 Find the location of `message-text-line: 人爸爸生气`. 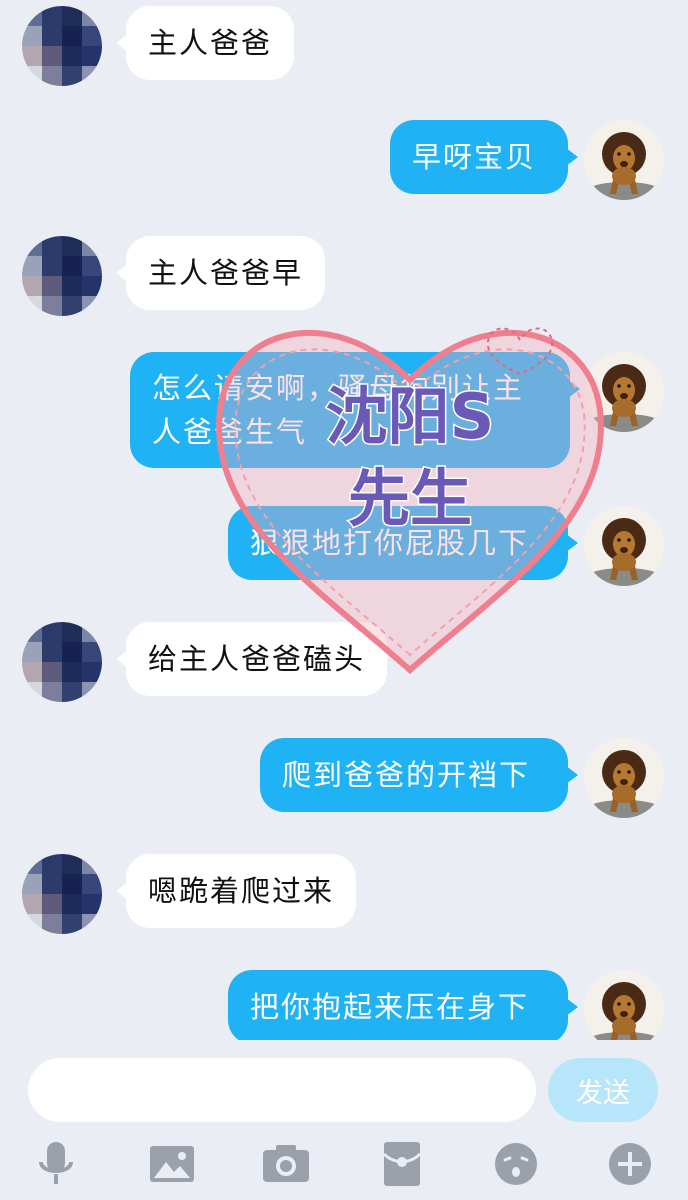

message-text-line: 人爸爸生气 is located at coordinates (230, 432).